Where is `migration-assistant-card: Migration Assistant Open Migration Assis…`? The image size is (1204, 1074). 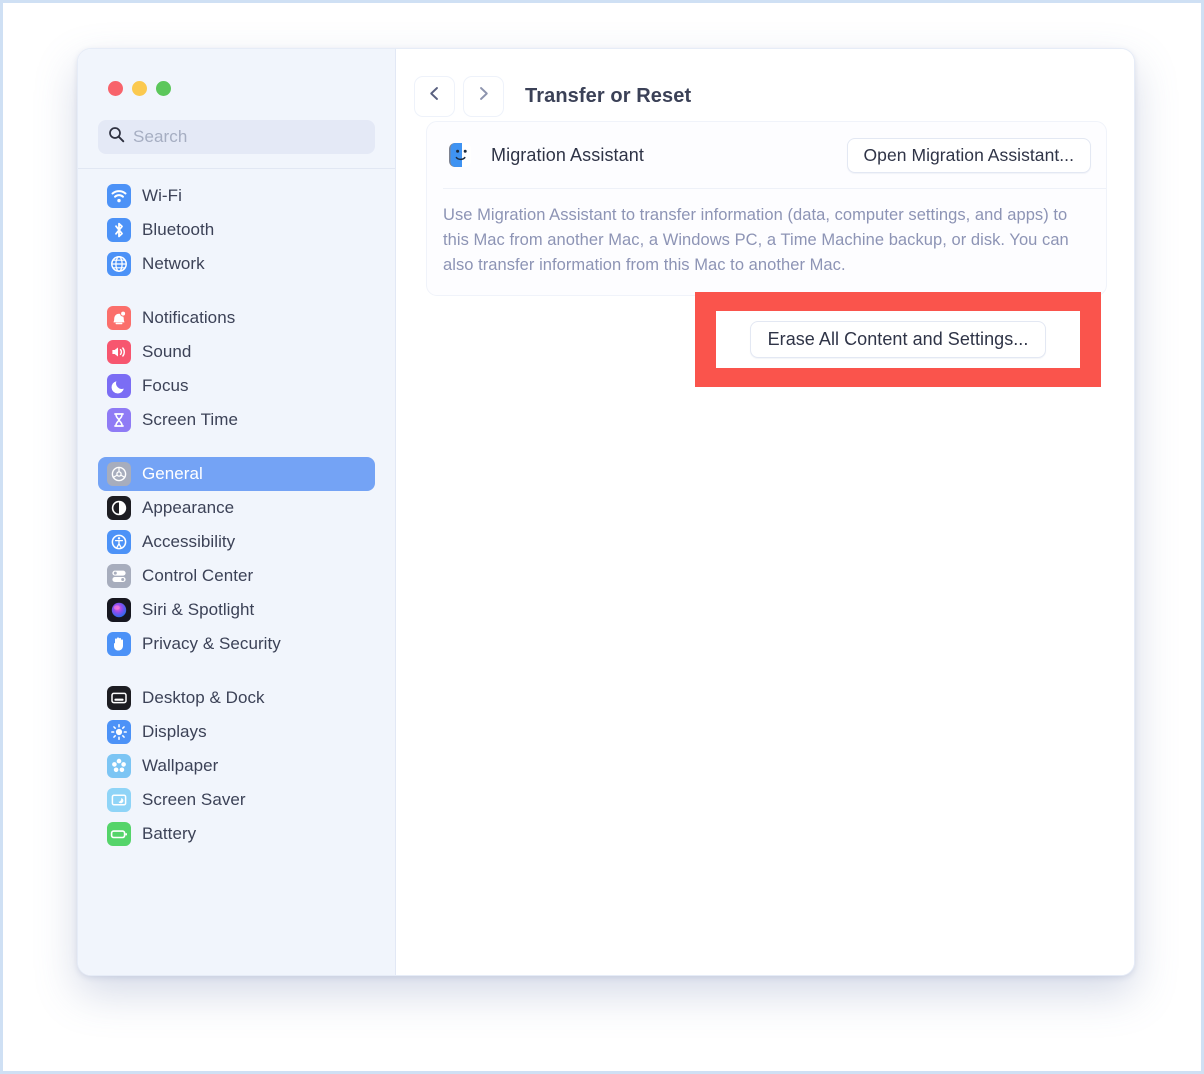 migration-assistant-card: Migration Assistant Open Migration Assis… is located at coordinates (766, 209).